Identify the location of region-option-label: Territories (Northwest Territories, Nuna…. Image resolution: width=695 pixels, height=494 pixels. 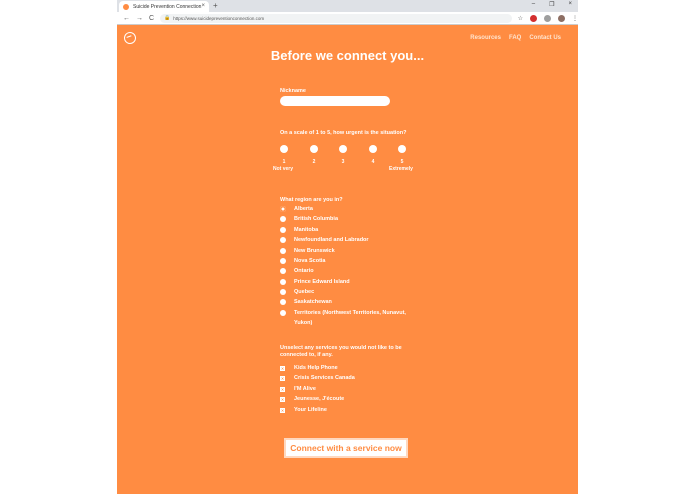
(350, 313).